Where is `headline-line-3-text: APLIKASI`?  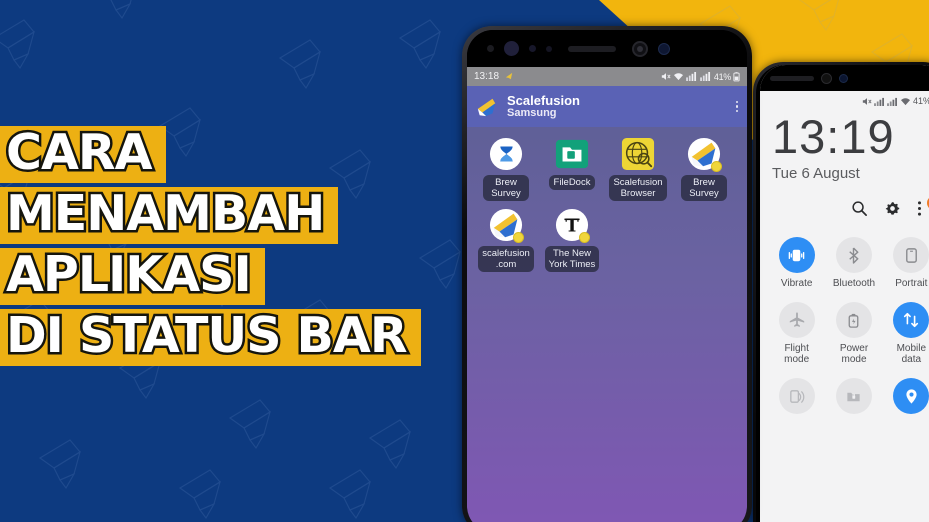 headline-line-3-text: APLIKASI is located at coordinates (129, 274).